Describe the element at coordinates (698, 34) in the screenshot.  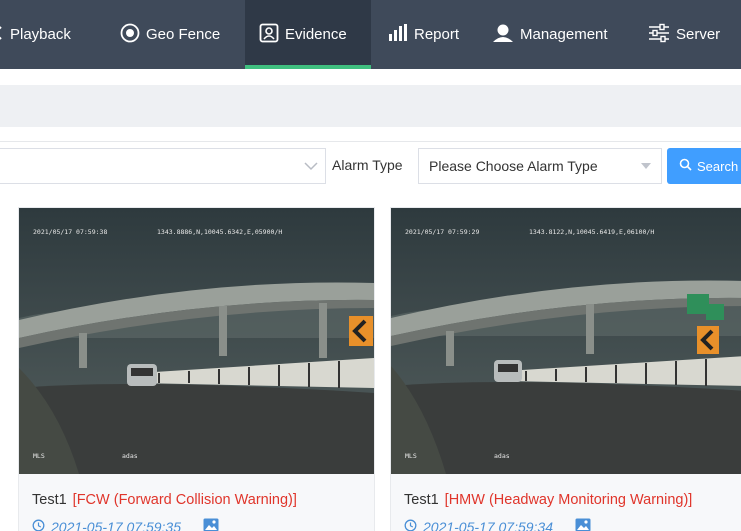
I see `nav-label: Server` at that location.